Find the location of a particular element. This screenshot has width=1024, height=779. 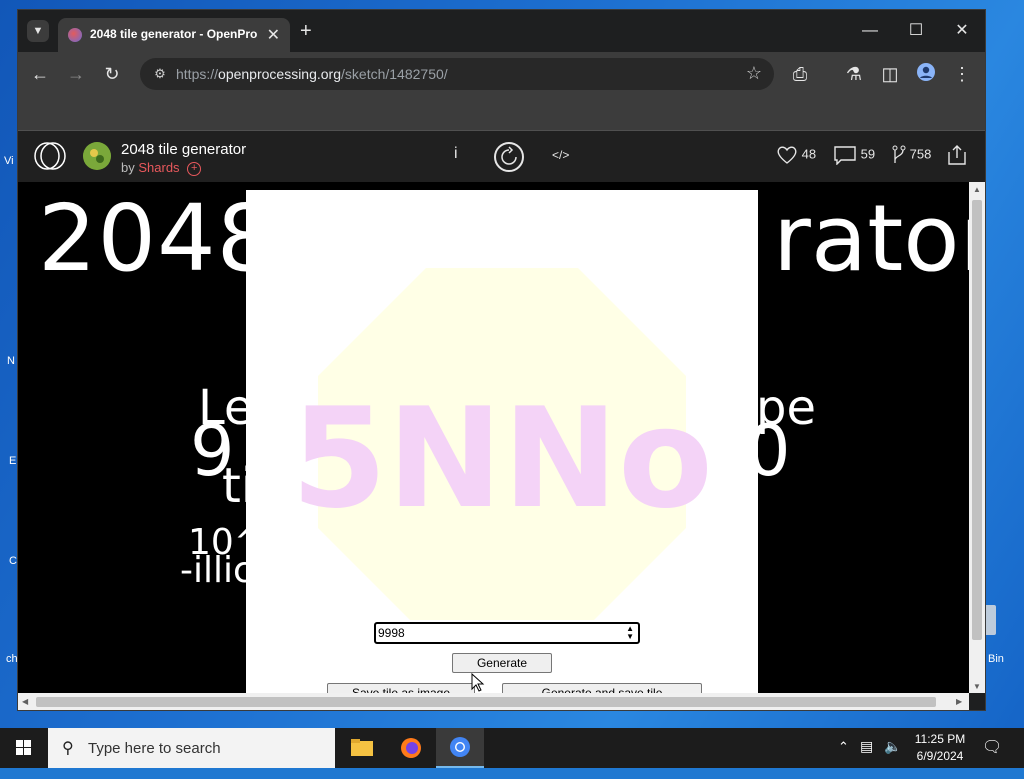

info-icon: i is located at coordinates (456, 154).